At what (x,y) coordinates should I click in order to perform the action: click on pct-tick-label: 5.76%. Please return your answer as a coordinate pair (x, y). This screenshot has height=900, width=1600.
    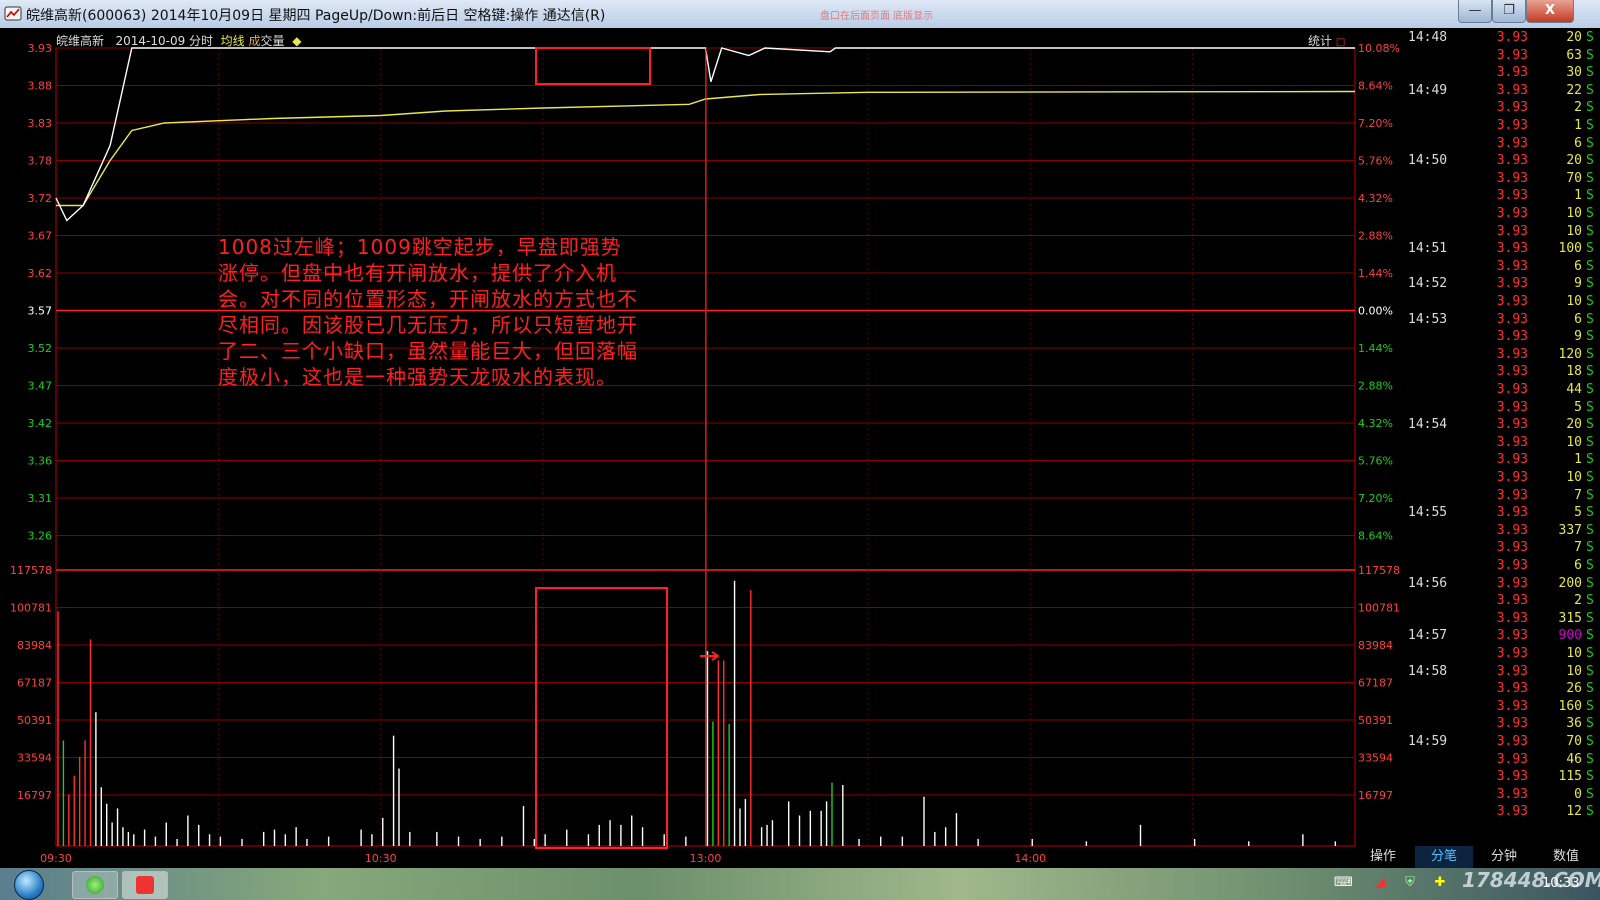
    Looking at the image, I should click on (1375, 461).